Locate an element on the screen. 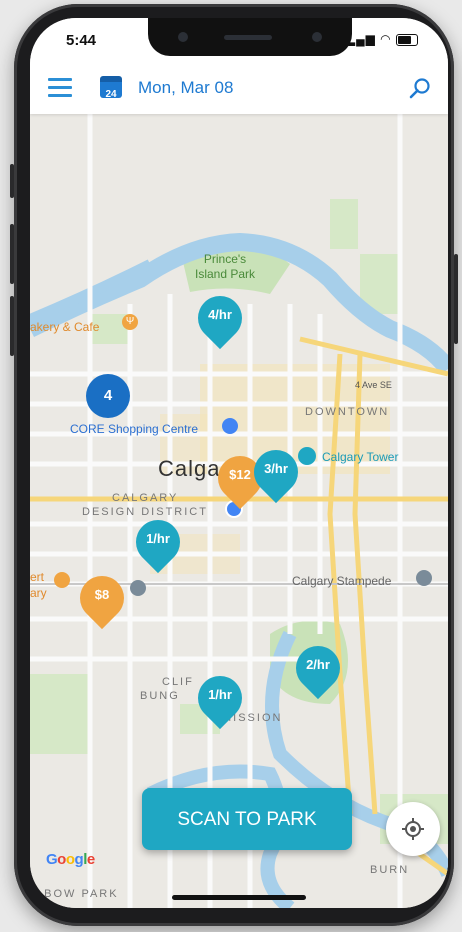 Image resolution: width=462 pixels, height=932 pixels. shopping-icon is located at coordinates (230, 426).